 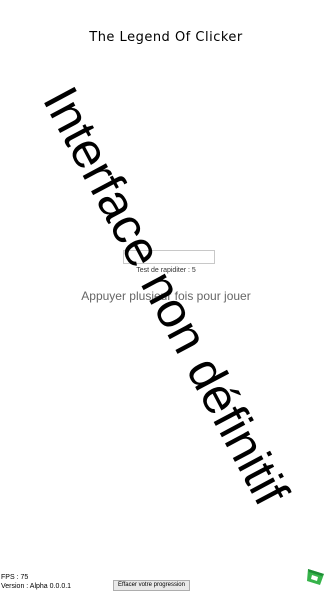 I want to click on play-hint: Appuyer plusieur fois pour jouer, so click(x=166, y=296).